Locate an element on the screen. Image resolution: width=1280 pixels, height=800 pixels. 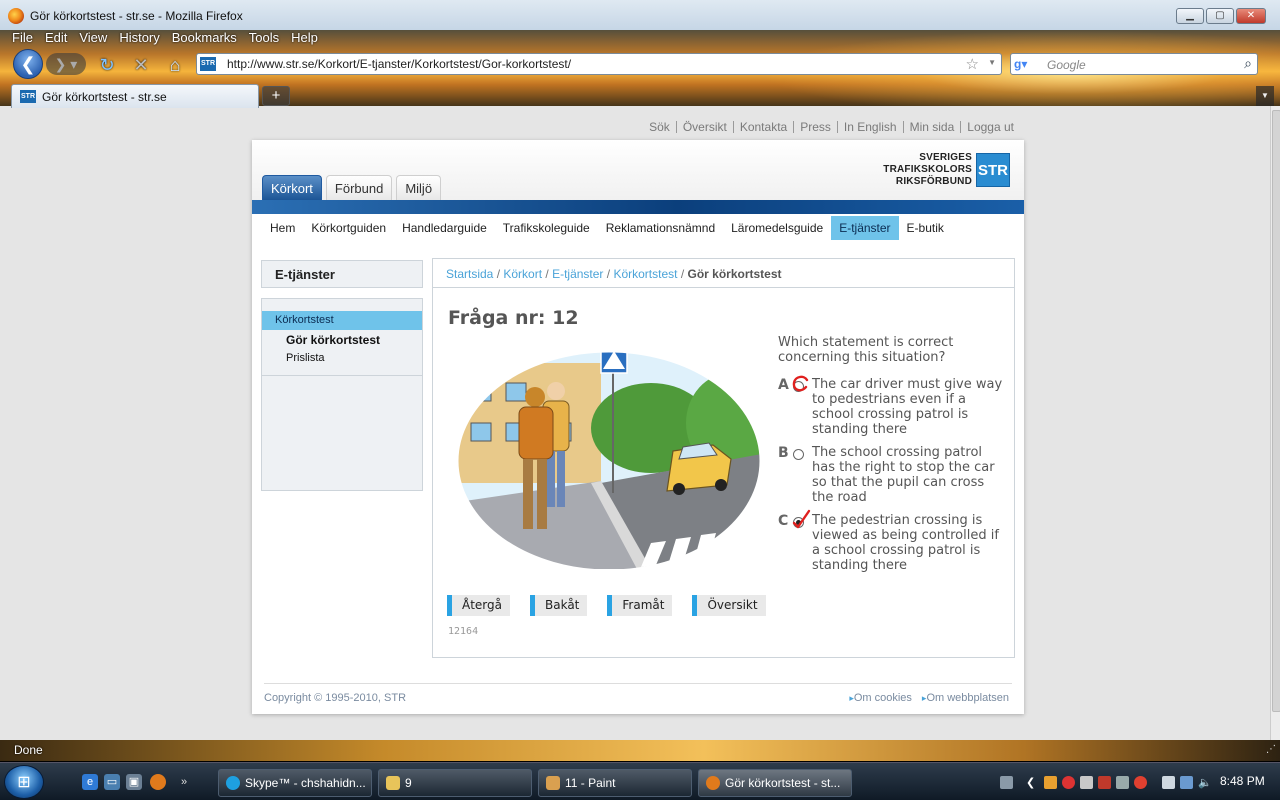
link-om-webbplatsen: Om webbplatsen is located at coordinates (965, 698).